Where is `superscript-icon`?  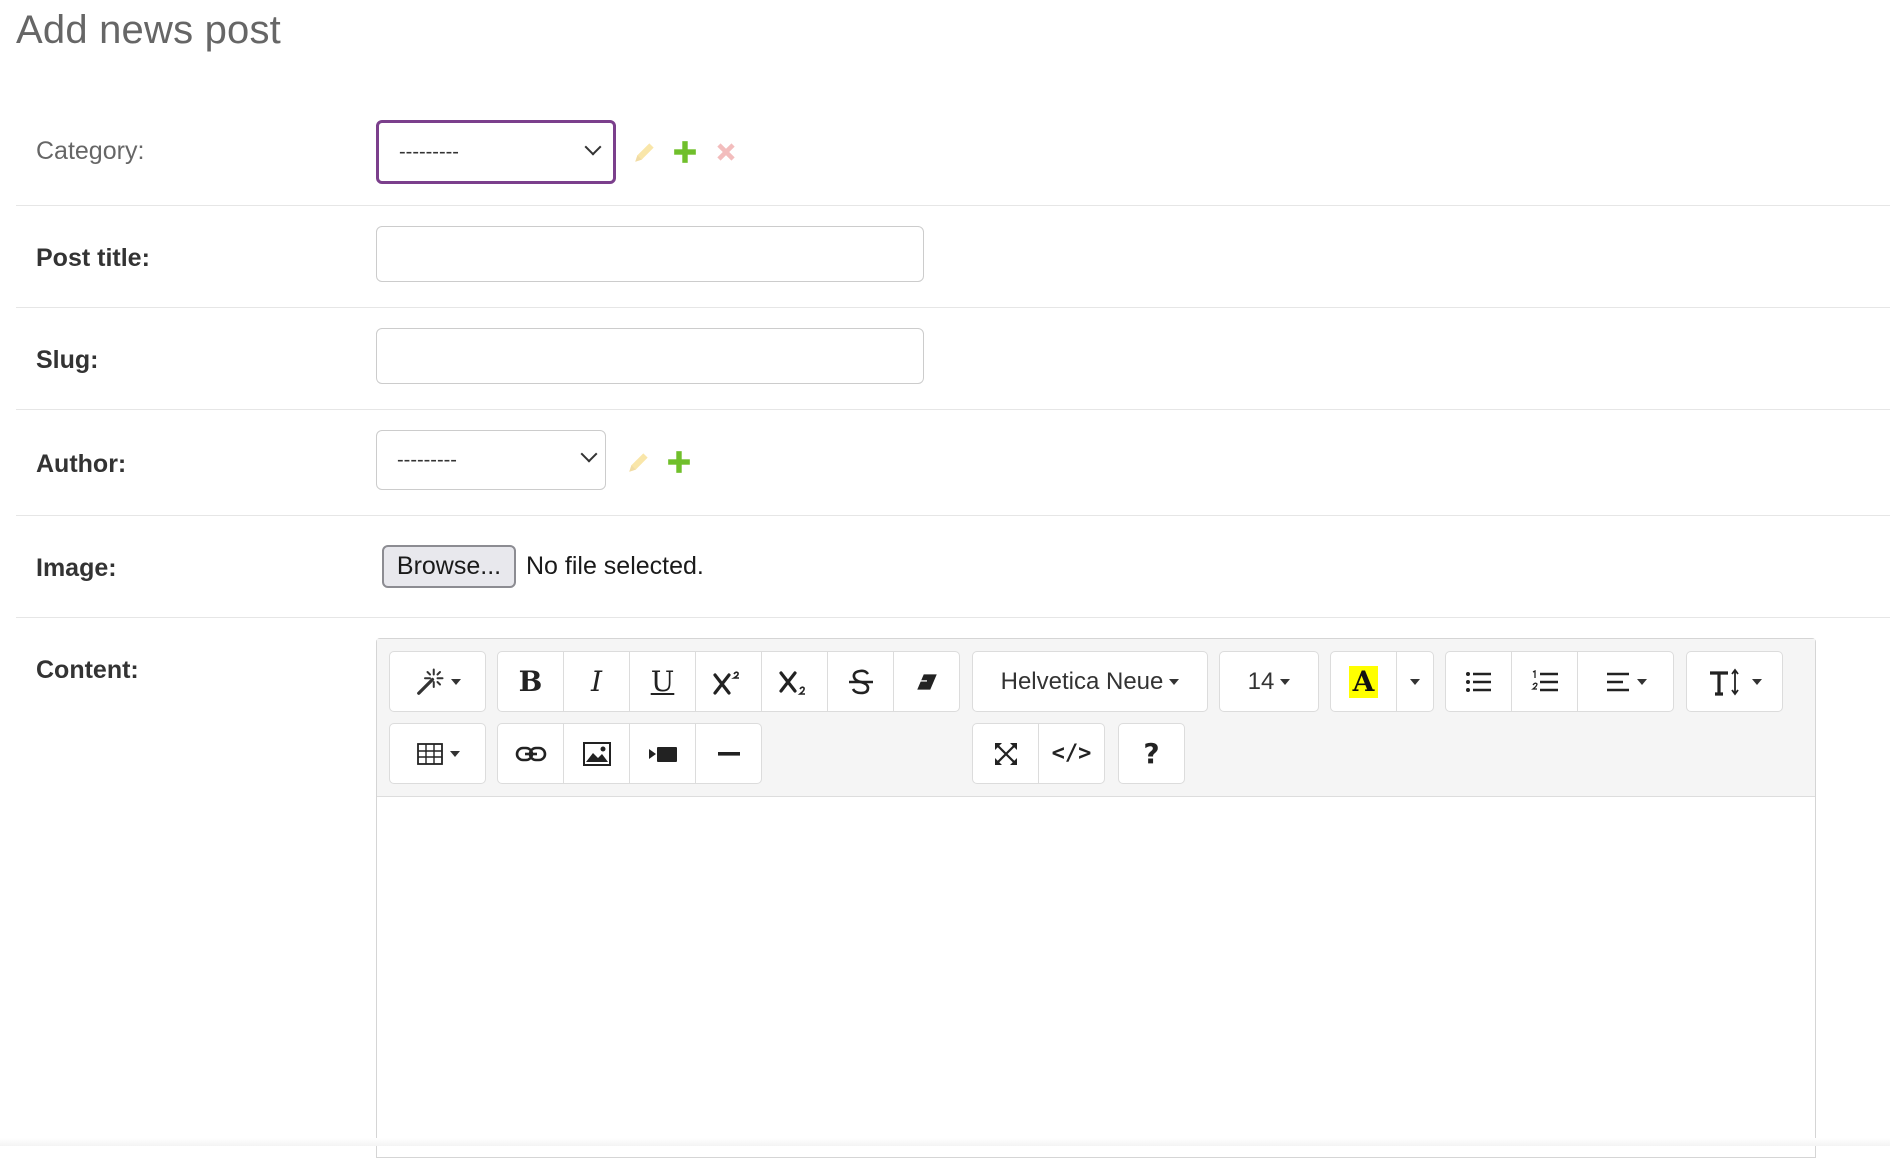
superscript-icon is located at coordinates (725, 682).